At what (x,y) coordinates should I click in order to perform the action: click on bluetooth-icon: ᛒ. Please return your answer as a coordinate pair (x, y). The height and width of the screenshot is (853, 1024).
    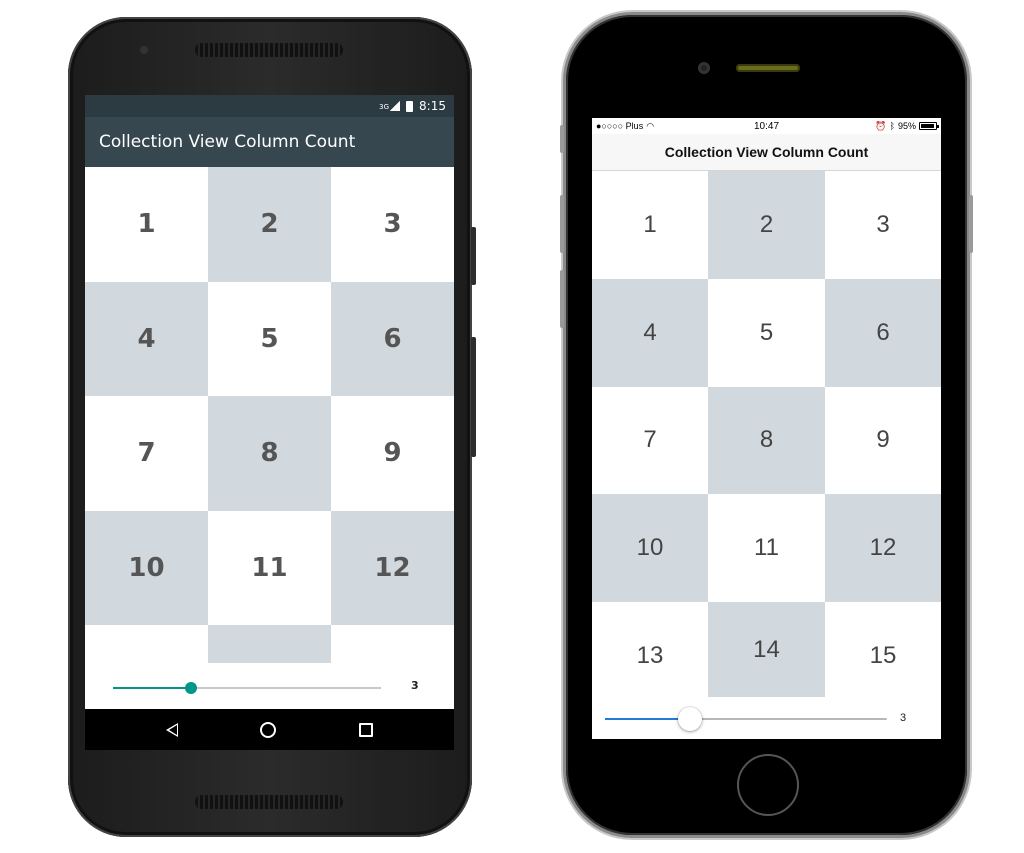
    Looking at the image, I should click on (892, 126).